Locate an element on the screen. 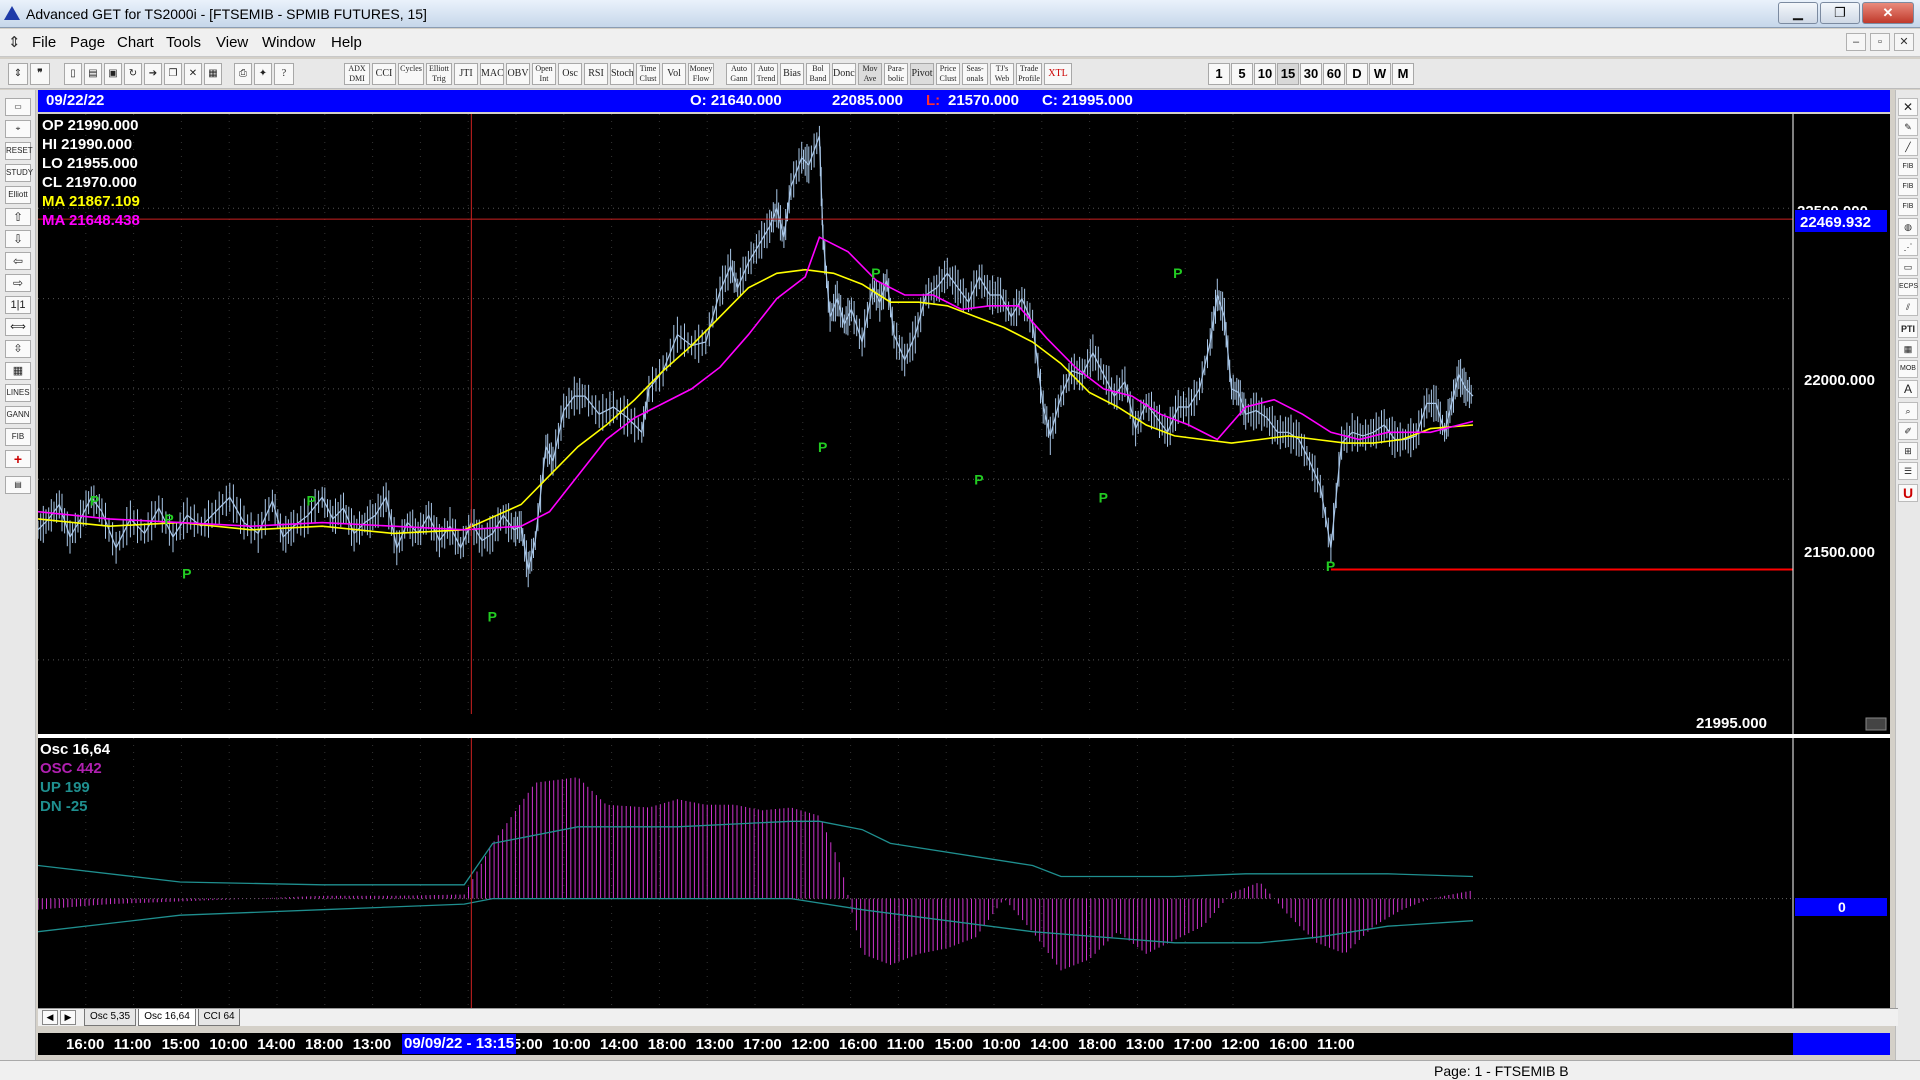  crosshair-icon: + is located at coordinates (18, 459).